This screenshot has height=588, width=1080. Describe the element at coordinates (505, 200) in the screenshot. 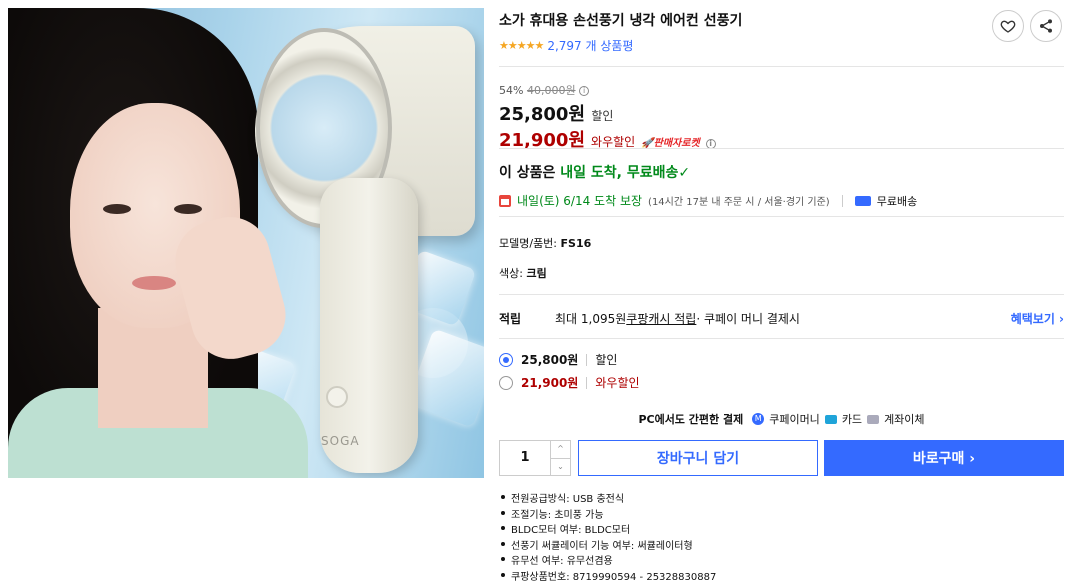

I see `calendar-icon` at that location.